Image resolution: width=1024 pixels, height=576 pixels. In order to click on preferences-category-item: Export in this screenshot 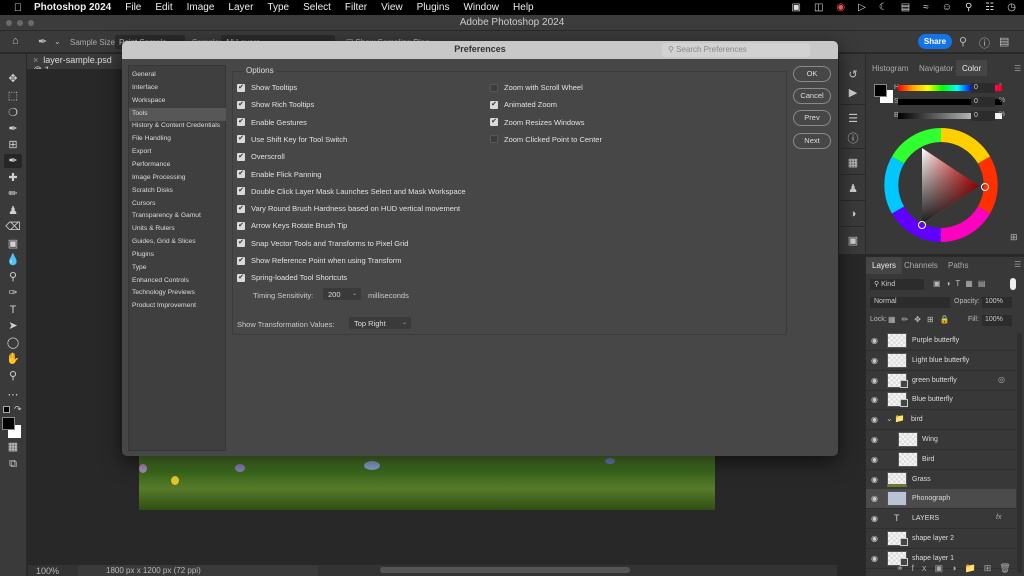, I will do `click(177, 152)`.